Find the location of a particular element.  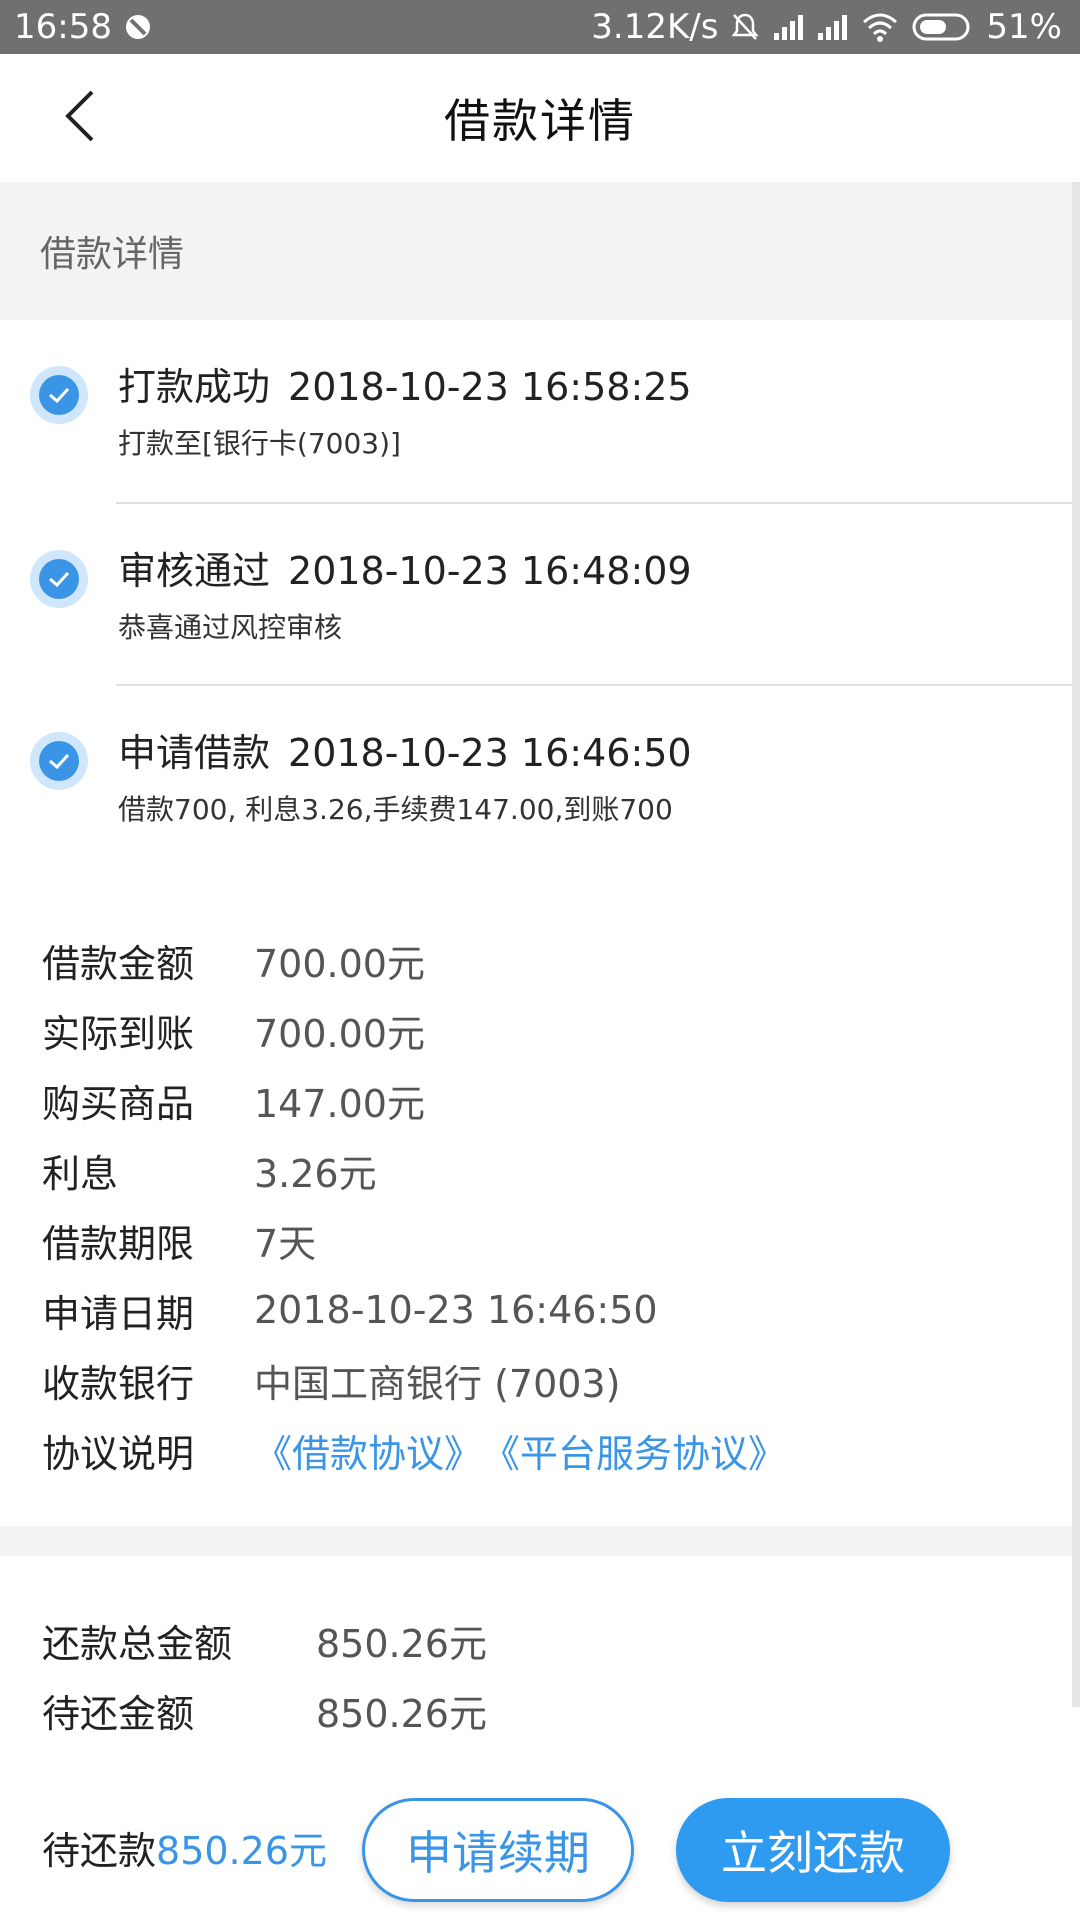

detail-label: 申请日期 is located at coordinates (118, 1313).